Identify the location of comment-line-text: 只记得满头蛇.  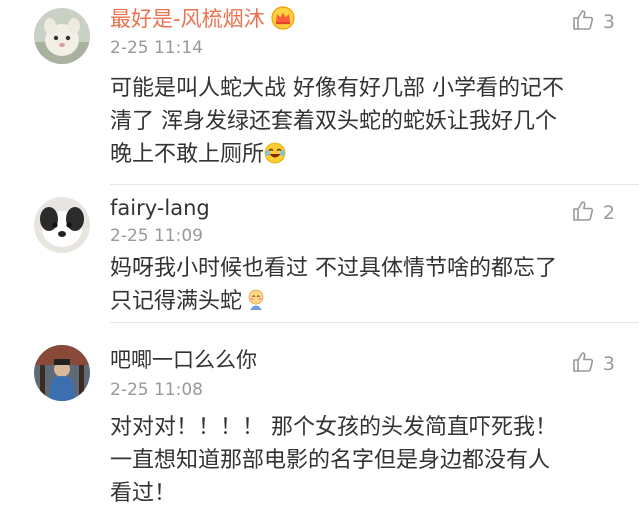
(176, 301).